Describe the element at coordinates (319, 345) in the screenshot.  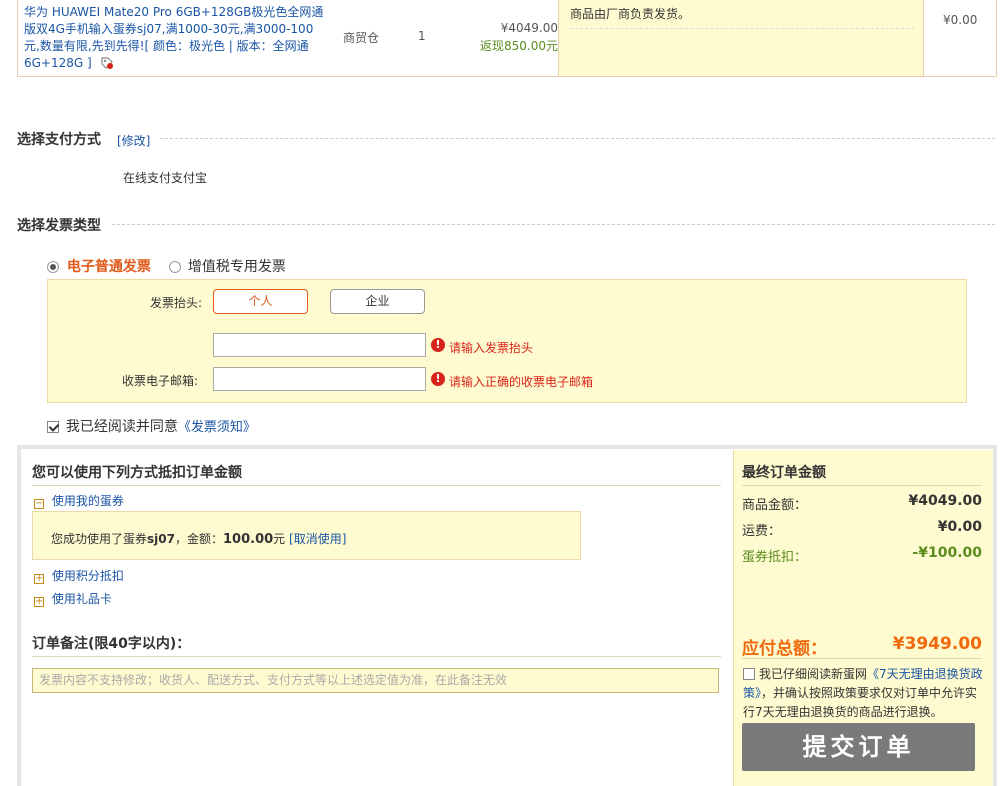
I see `invoice-header-input` at that location.